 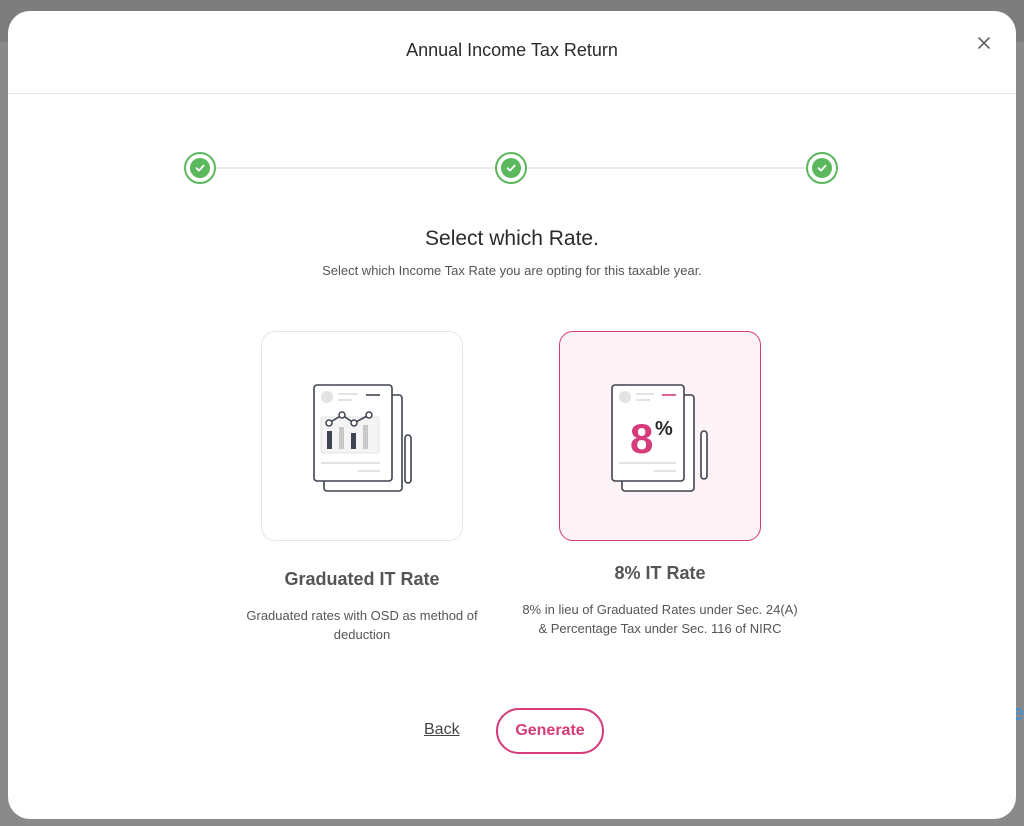 I want to click on option-card-graduated, so click(x=362, y=436).